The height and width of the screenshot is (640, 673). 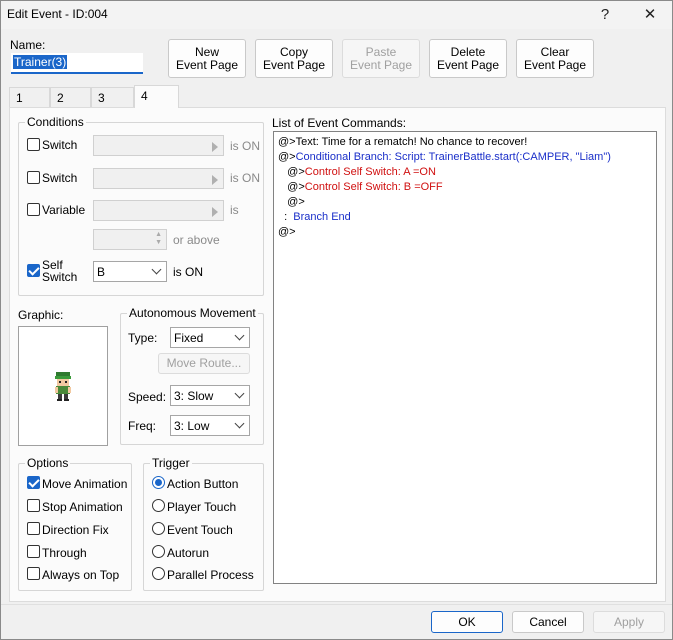 What do you see at coordinates (77, 63) in the screenshot?
I see `name-input: Trainer(3)` at bounding box center [77, 63].